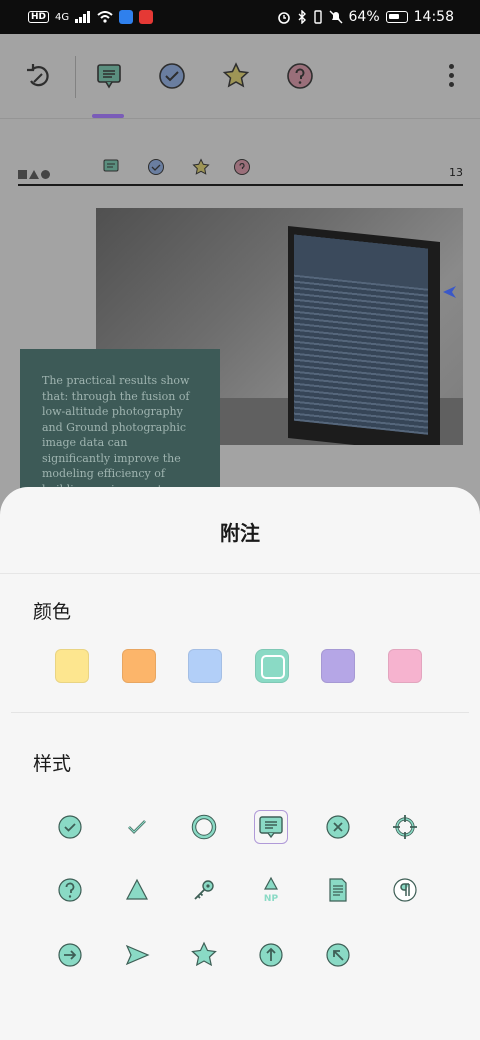 This screenshot has height=1040, width=480. I want to click on check-circle-icon, so click(70, 827).